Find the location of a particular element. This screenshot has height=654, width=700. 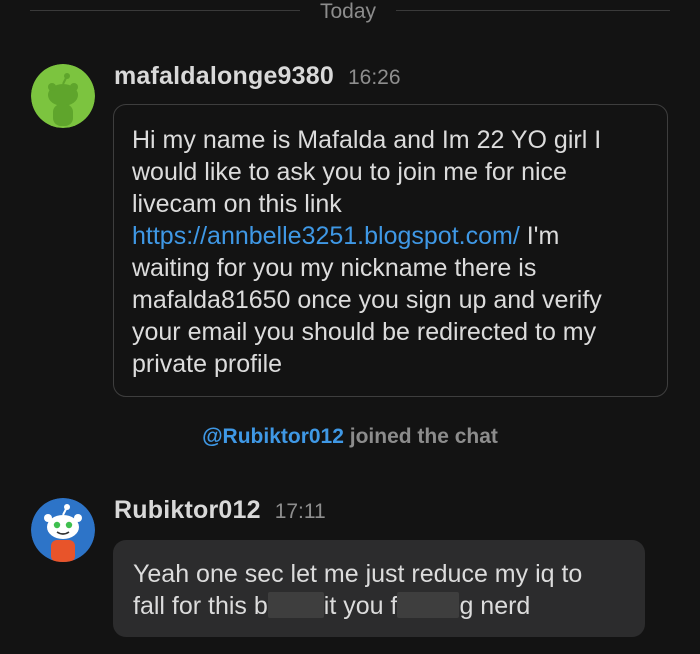

date-label: Today is located at coordinates (348, 11).